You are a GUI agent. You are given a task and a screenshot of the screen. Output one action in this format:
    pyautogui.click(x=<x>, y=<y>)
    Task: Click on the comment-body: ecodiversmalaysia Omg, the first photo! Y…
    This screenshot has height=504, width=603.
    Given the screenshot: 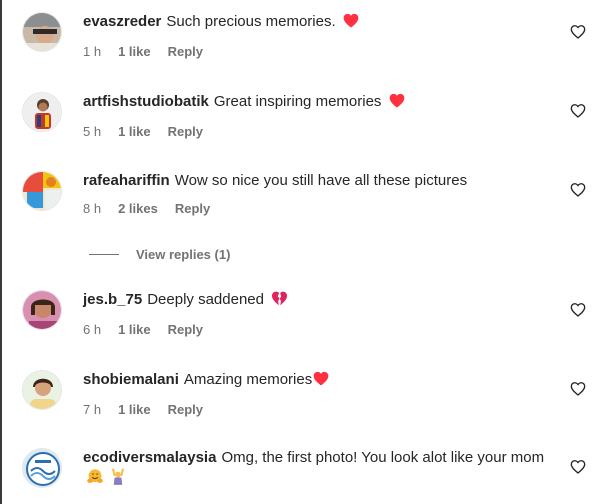 What is the action you would take?
    pyautogui.click(x=323, y=469)
    